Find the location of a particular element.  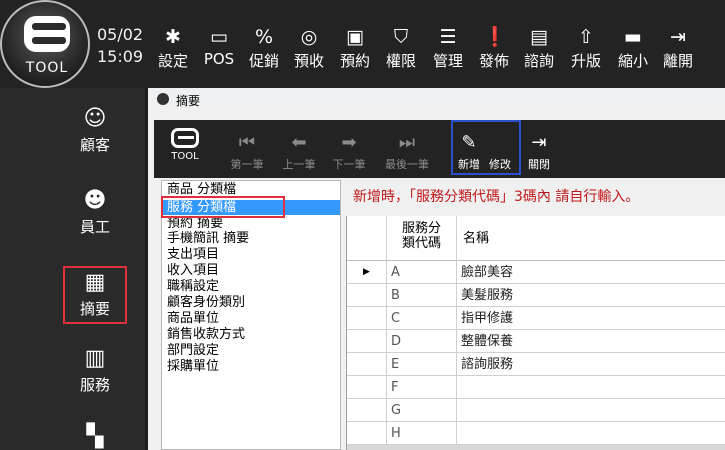

selection-highlight-box is located at coordinates (223, 207).